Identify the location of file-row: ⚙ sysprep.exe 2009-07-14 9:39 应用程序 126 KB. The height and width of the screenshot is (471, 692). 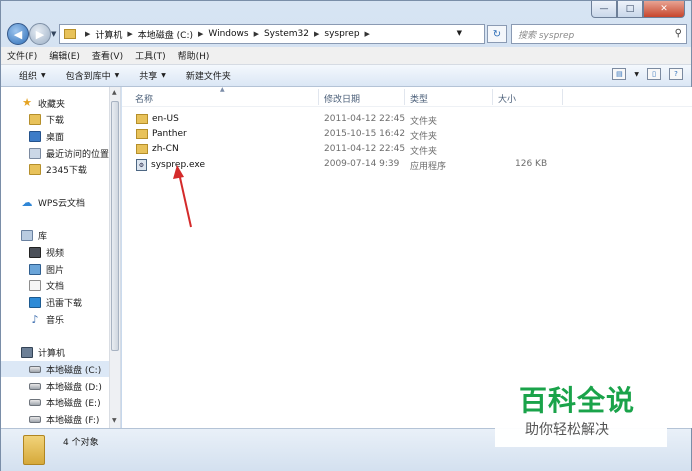
(407, 164).